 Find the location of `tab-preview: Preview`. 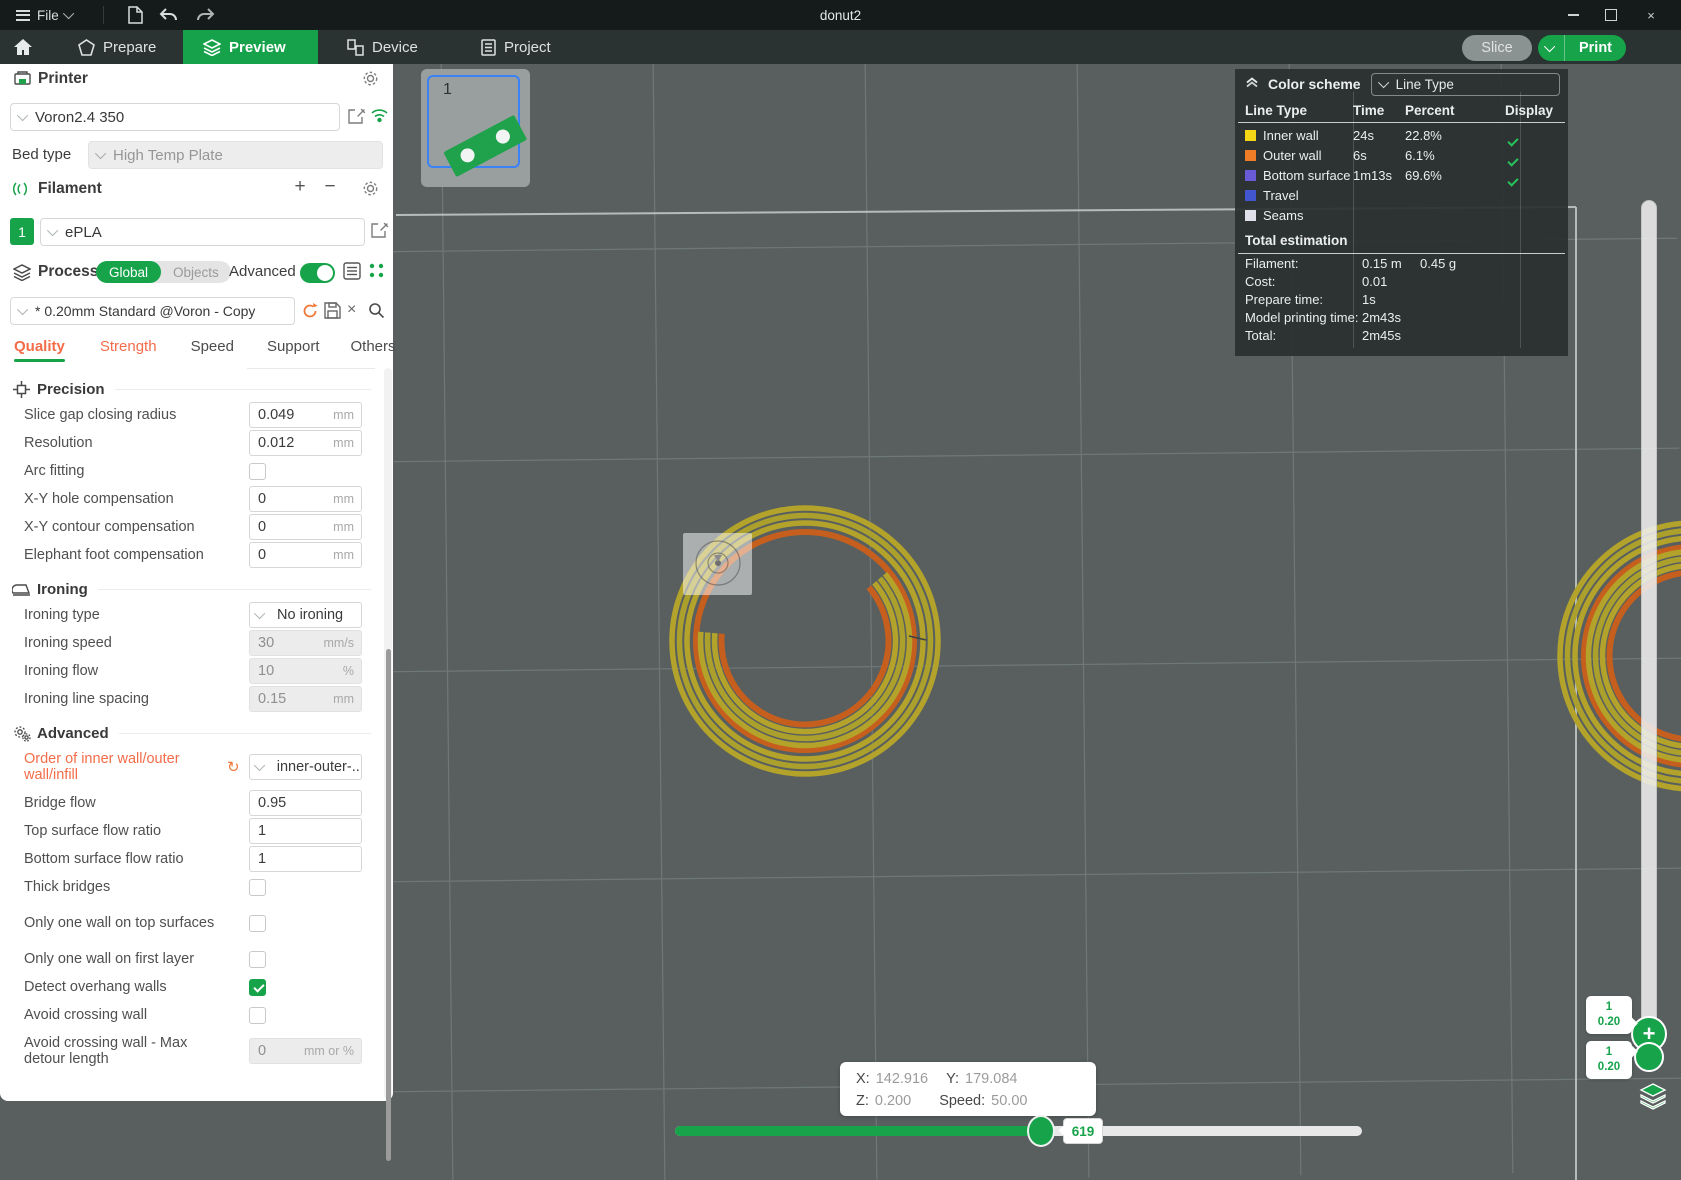

tab-preview: Preview is located at coordinates (250, 47).